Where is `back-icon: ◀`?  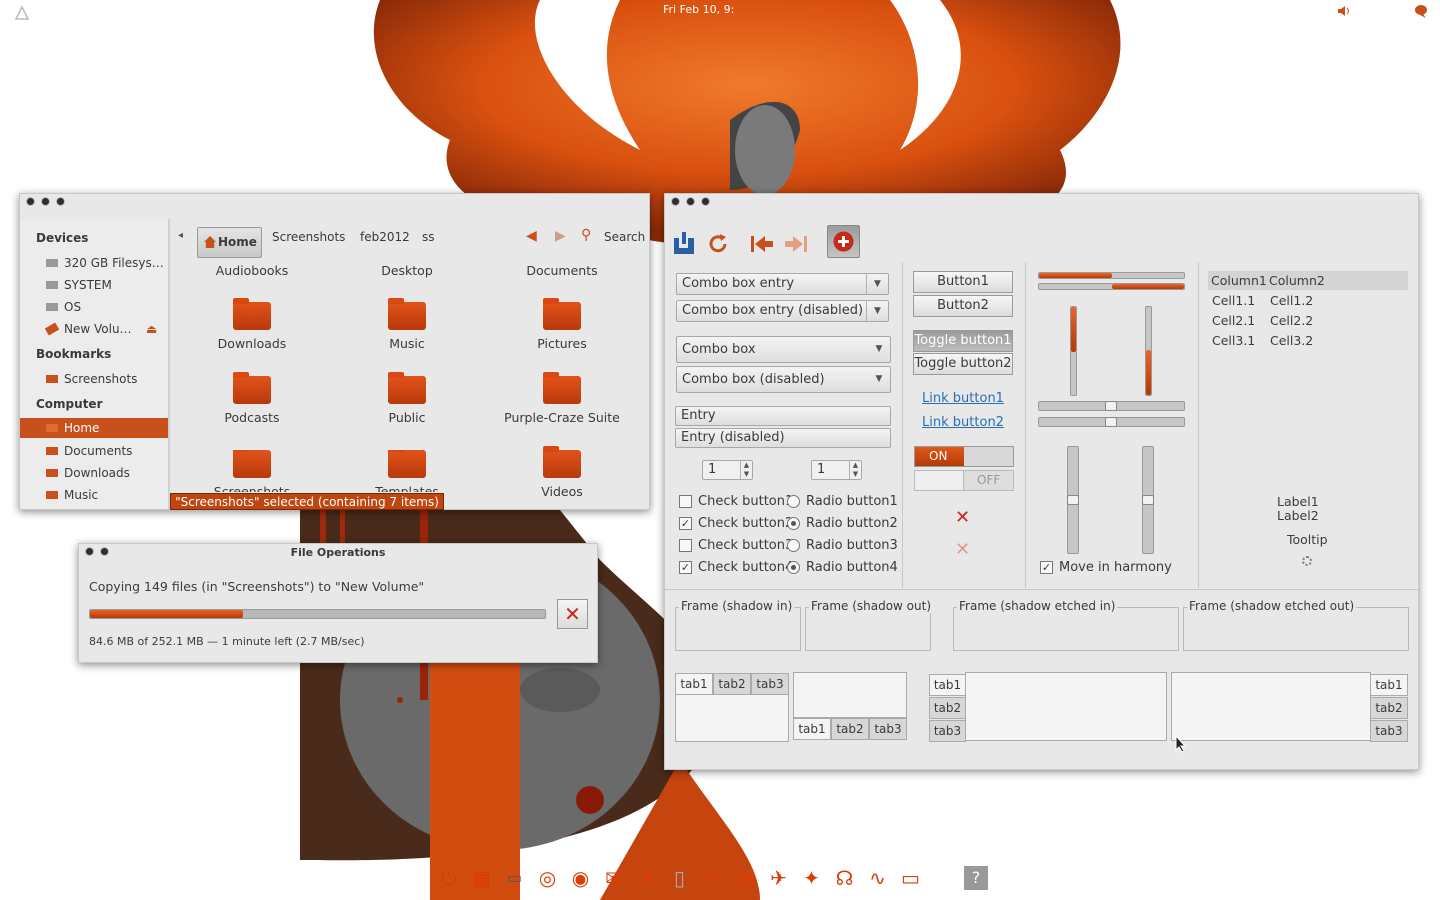 back-icon: ◀ is located at coordinates (531, 236).